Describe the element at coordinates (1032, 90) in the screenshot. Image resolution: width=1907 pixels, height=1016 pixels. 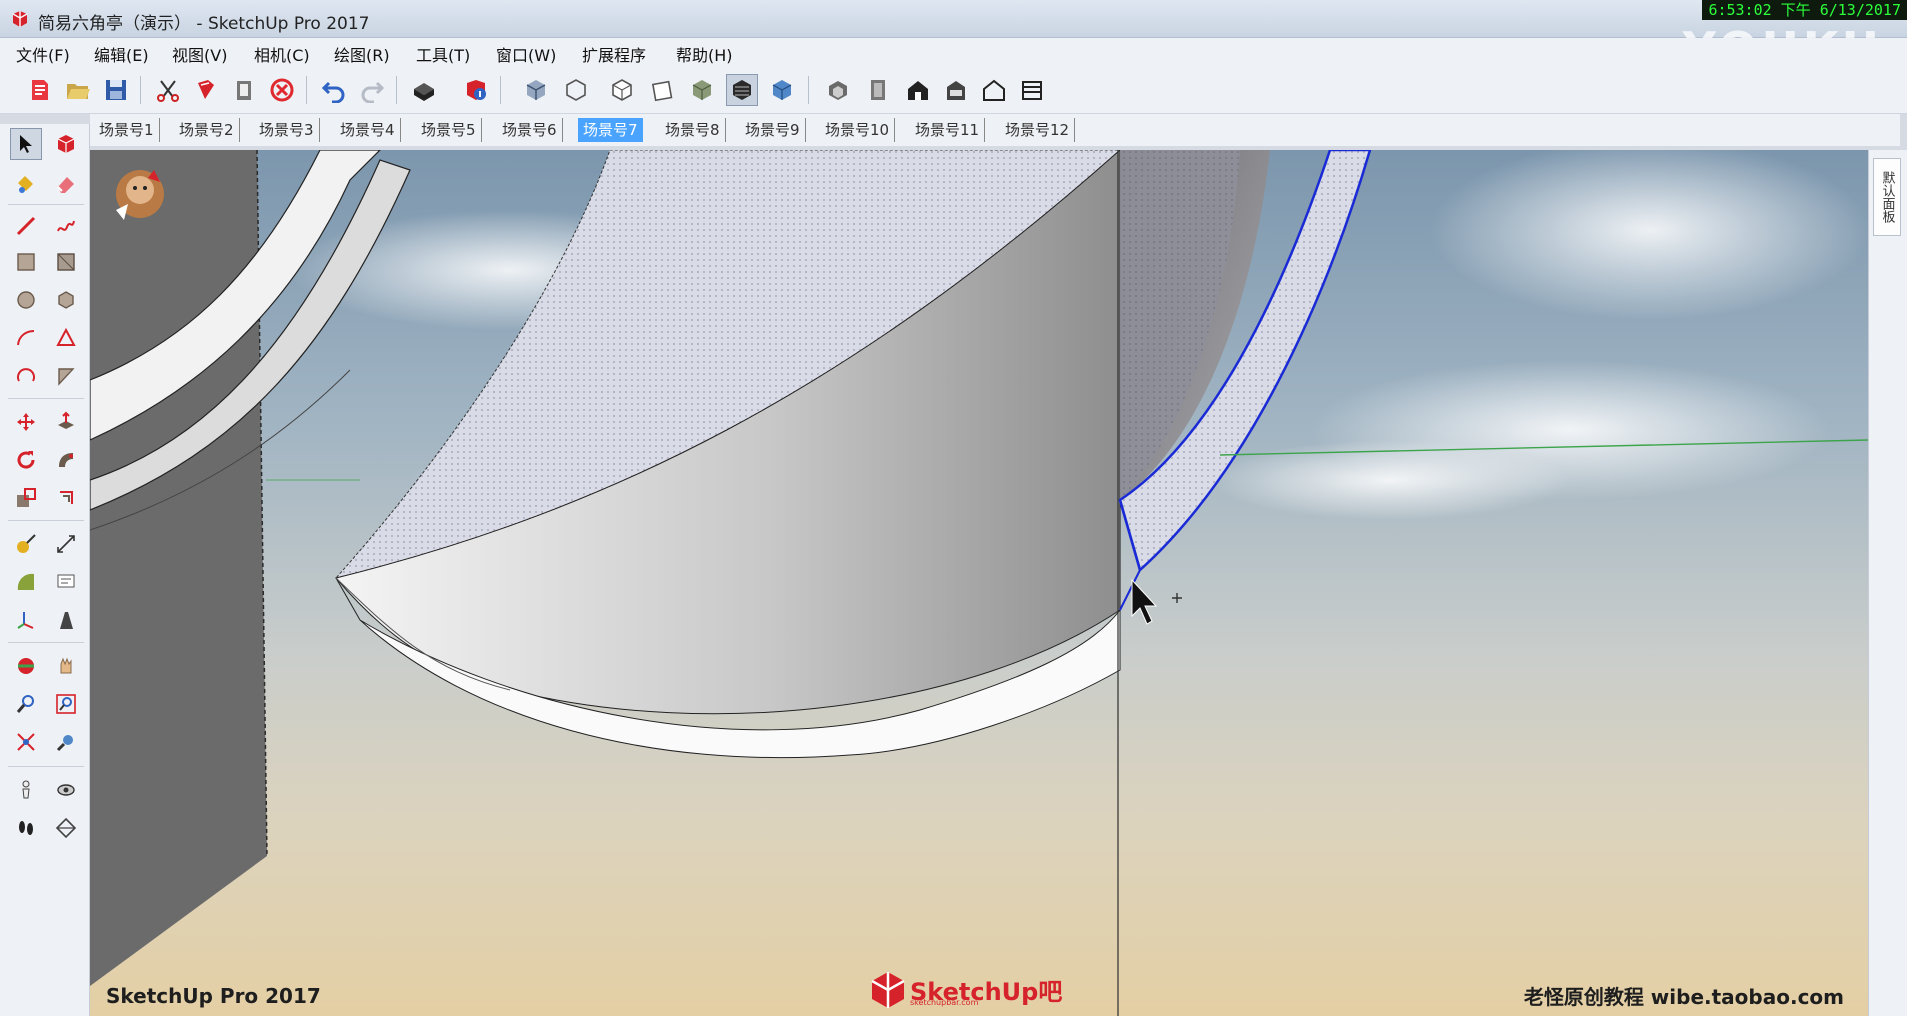
I see `left-view-icon` at that location.